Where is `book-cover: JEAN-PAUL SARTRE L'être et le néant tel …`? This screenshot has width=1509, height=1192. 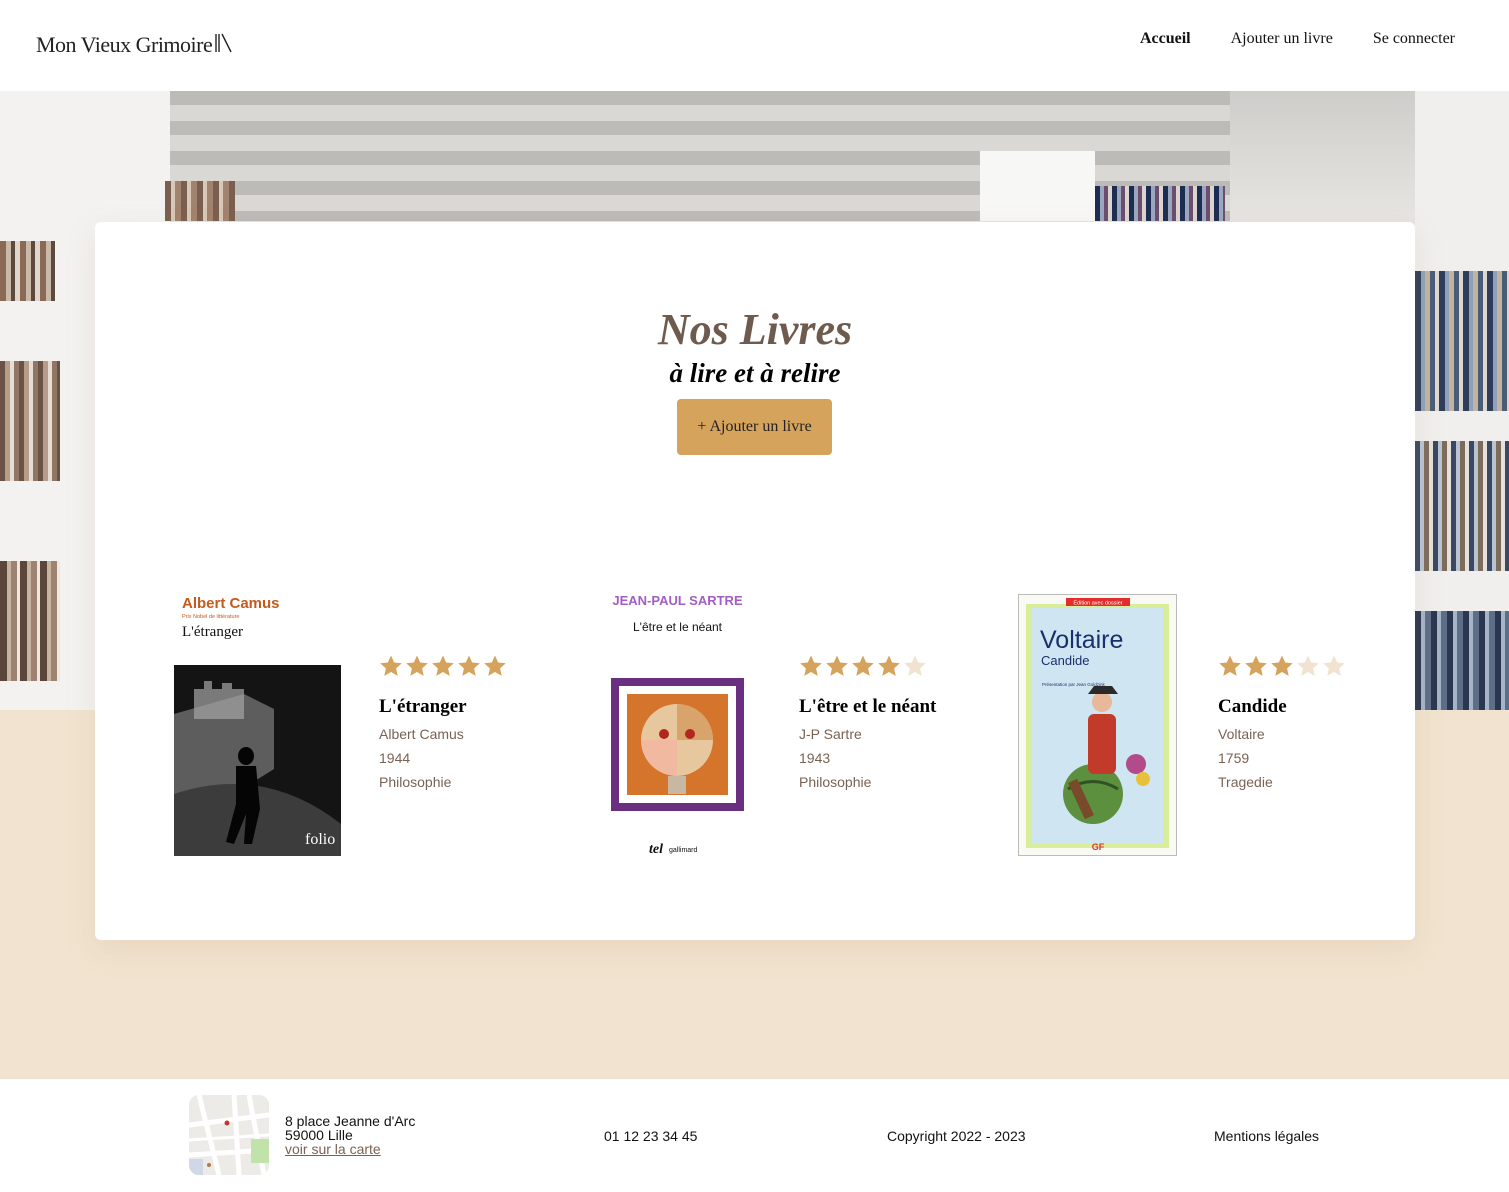 book-cover: JEAN-PAUL SARTRE L'être et le néant tel … is located at coordinates (677, 725).